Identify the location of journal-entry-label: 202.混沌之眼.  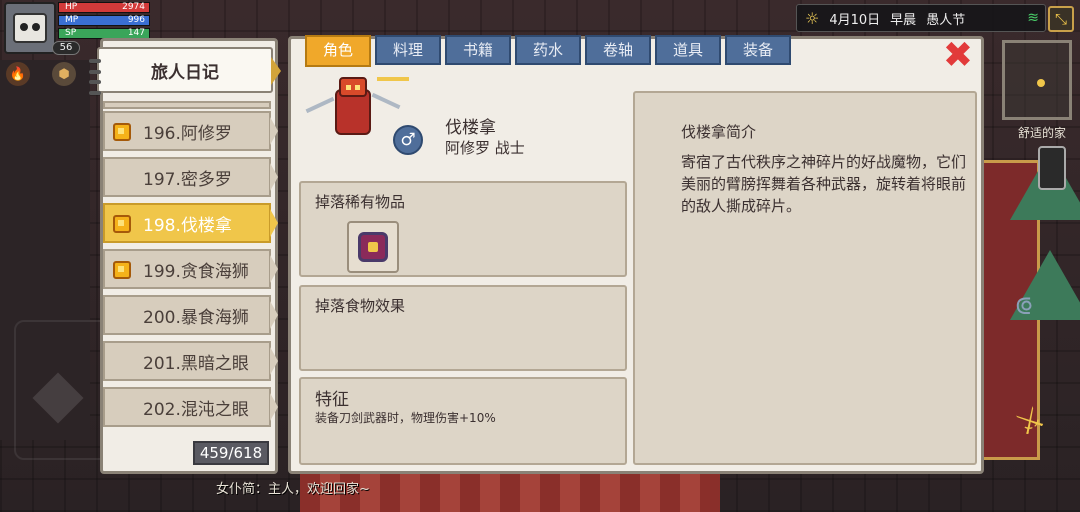
(196, 409).